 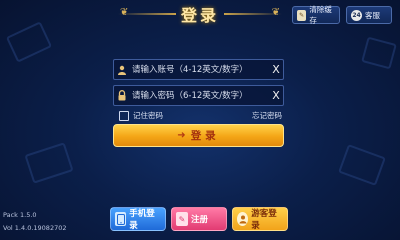 What do you see at coordinates (320, 15) in the screenshot?
I see `clear-cache-label: 清除缓存` at bounding box center [320, 15].